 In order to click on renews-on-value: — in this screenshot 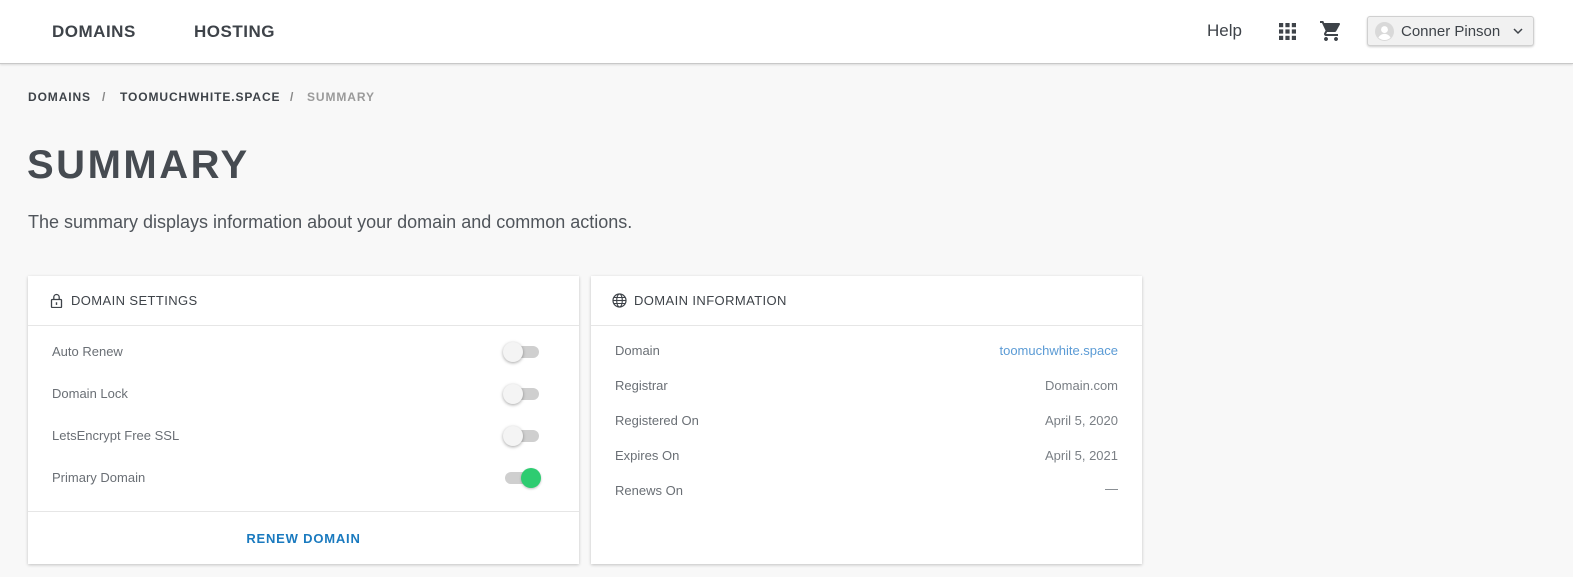, I will do `click(1111, 488)`.